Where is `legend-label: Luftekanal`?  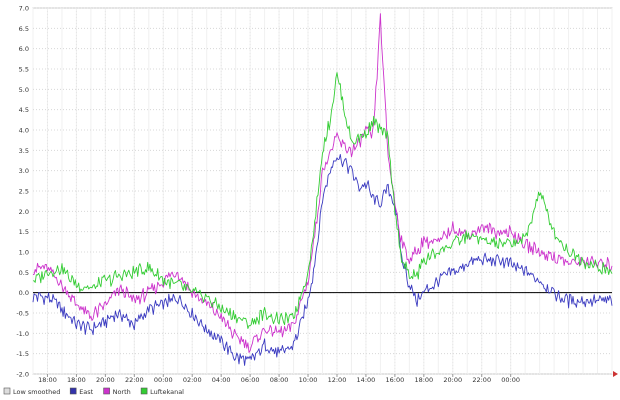 legend-label: Luftekanal is located at coordinates (167, 392).